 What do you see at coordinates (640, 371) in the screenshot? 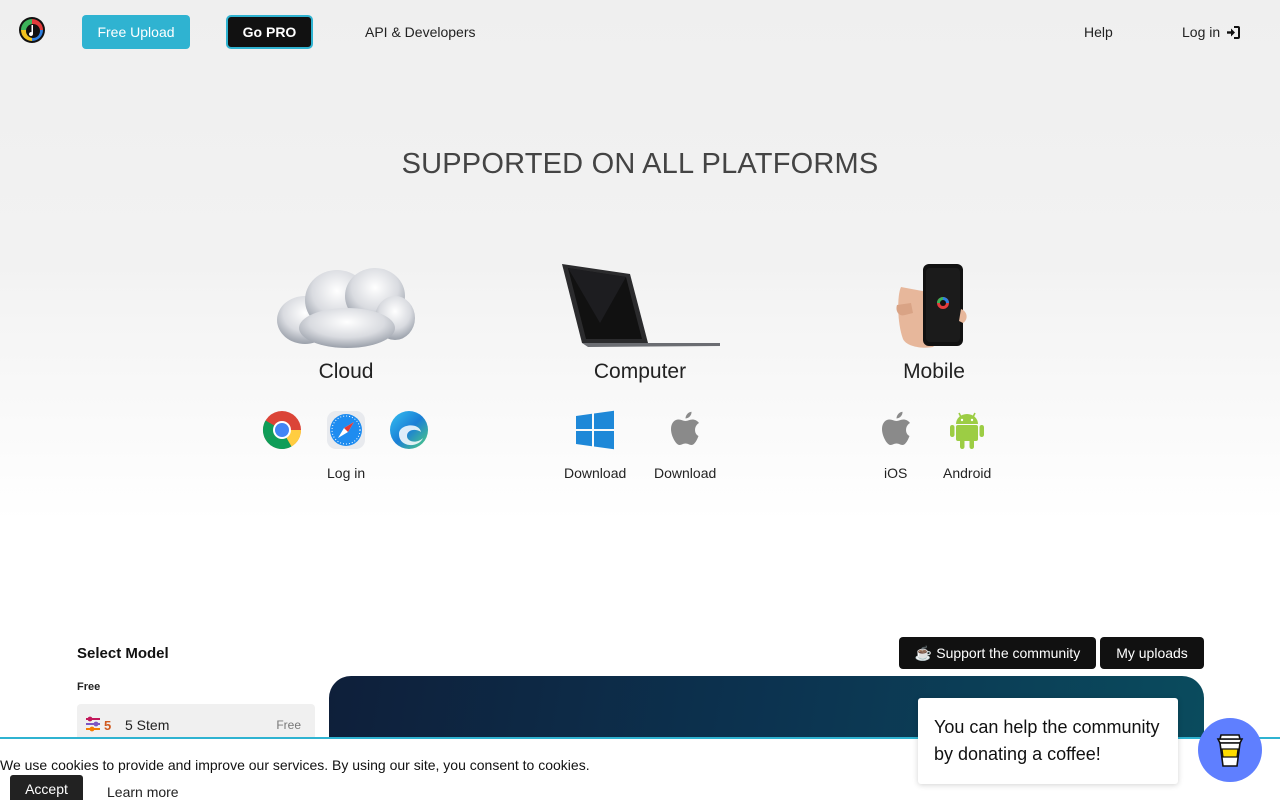
I see `computer-label: Computer` at bounding box center [640, 371].